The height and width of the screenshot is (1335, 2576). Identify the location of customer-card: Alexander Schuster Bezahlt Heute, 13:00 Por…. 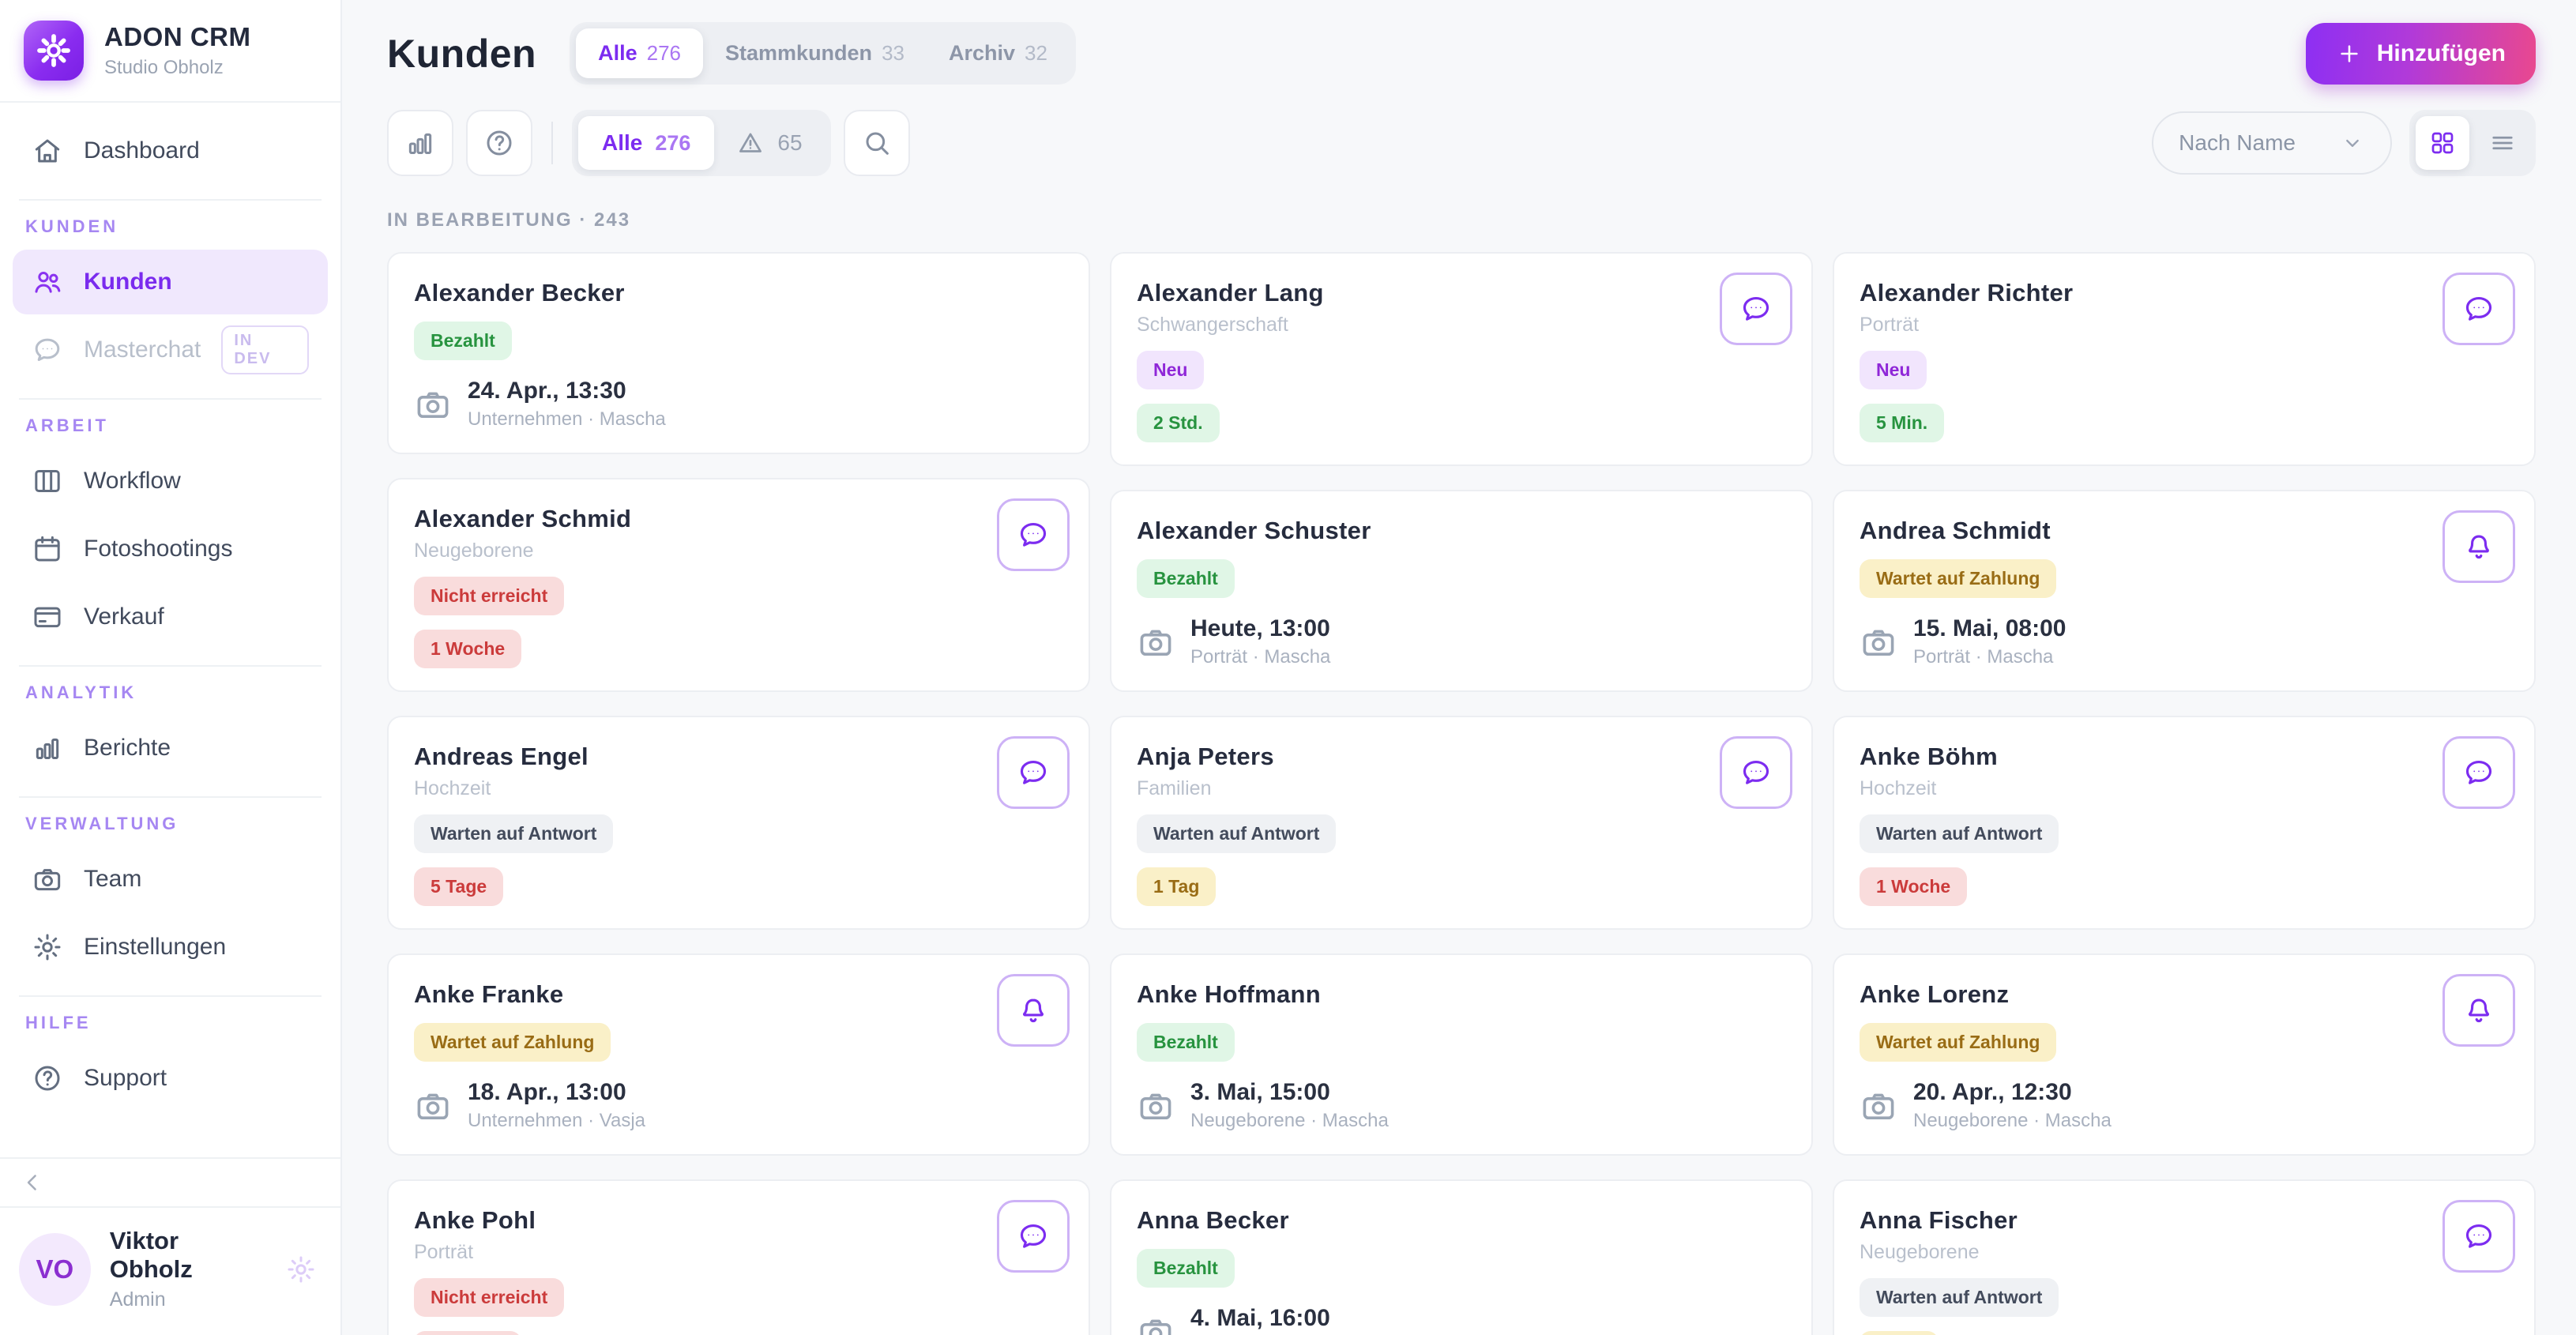
(1461, 591).